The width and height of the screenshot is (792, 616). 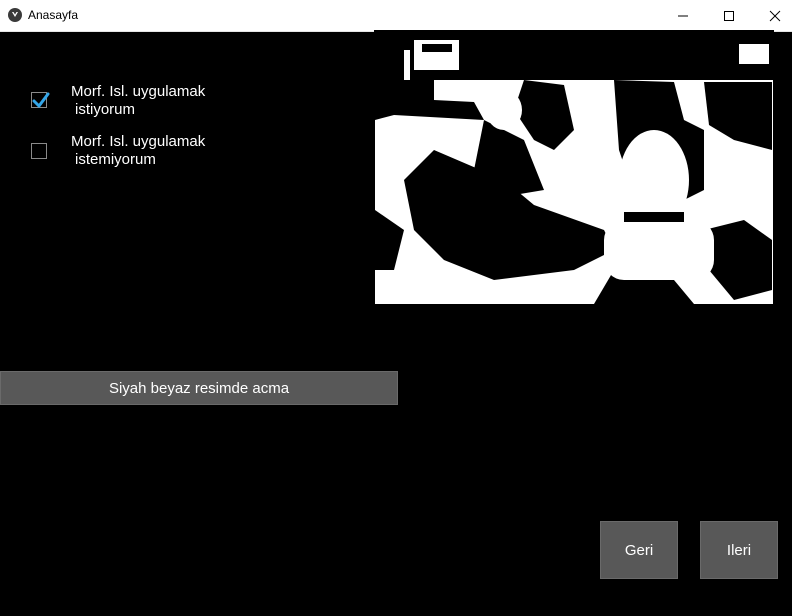 I want to click on bw-open-button: Siyah beyaz resimde acma, so click(x=199, y=388).